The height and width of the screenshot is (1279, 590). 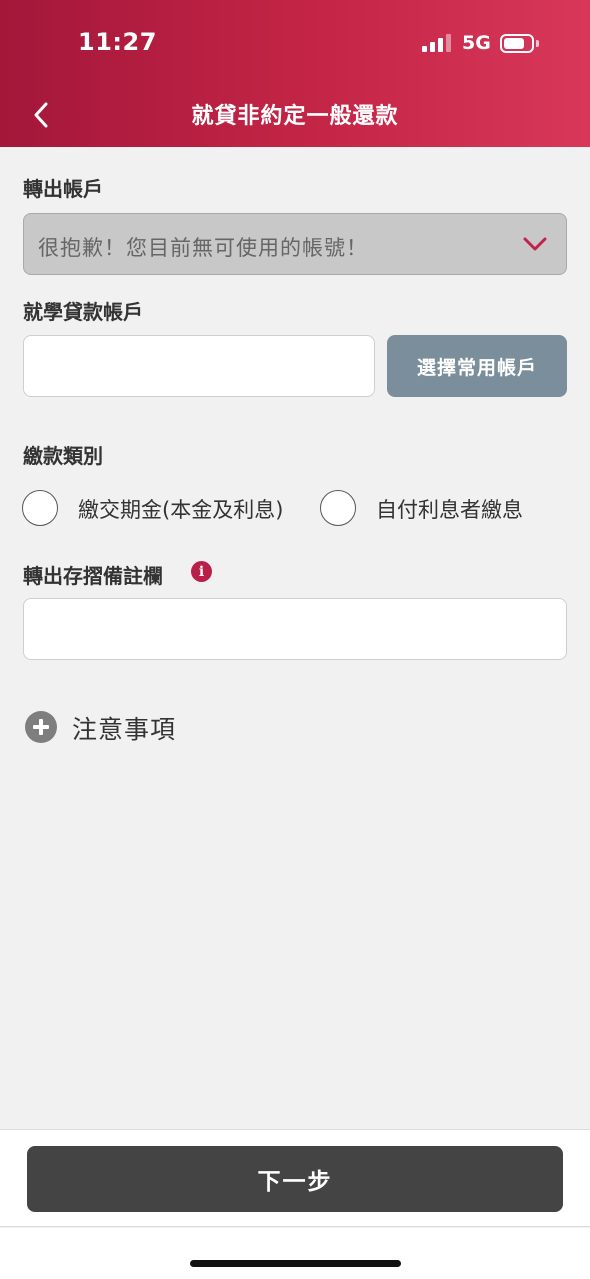 What do you see at coordinates (295, 1263) in the screenshot?
I see `home-indicator` at bounding box center [295, 1263].